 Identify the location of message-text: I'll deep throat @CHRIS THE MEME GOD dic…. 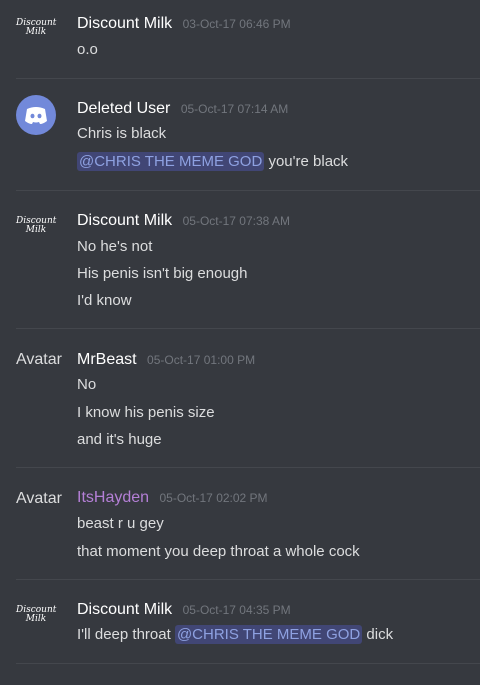
(235, 634).